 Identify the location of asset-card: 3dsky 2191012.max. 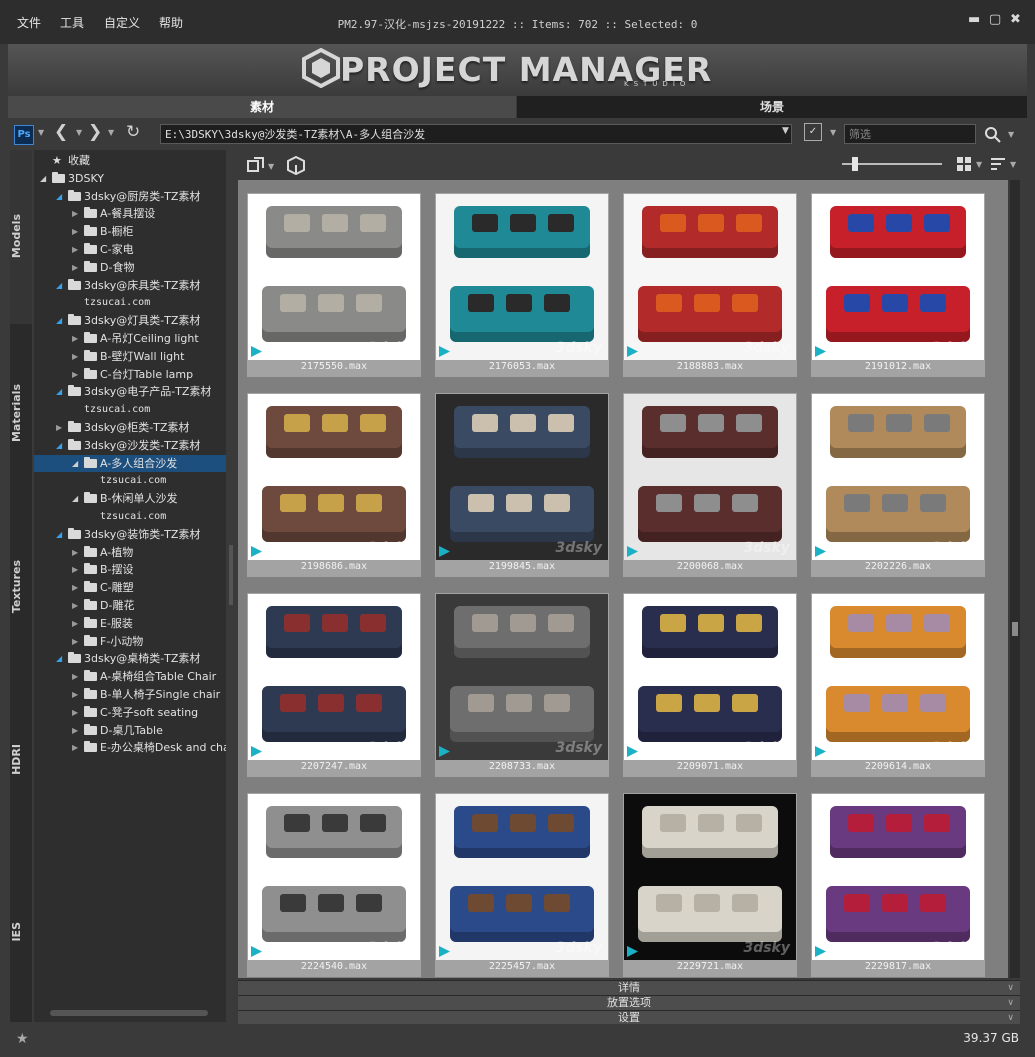
(898, 285).